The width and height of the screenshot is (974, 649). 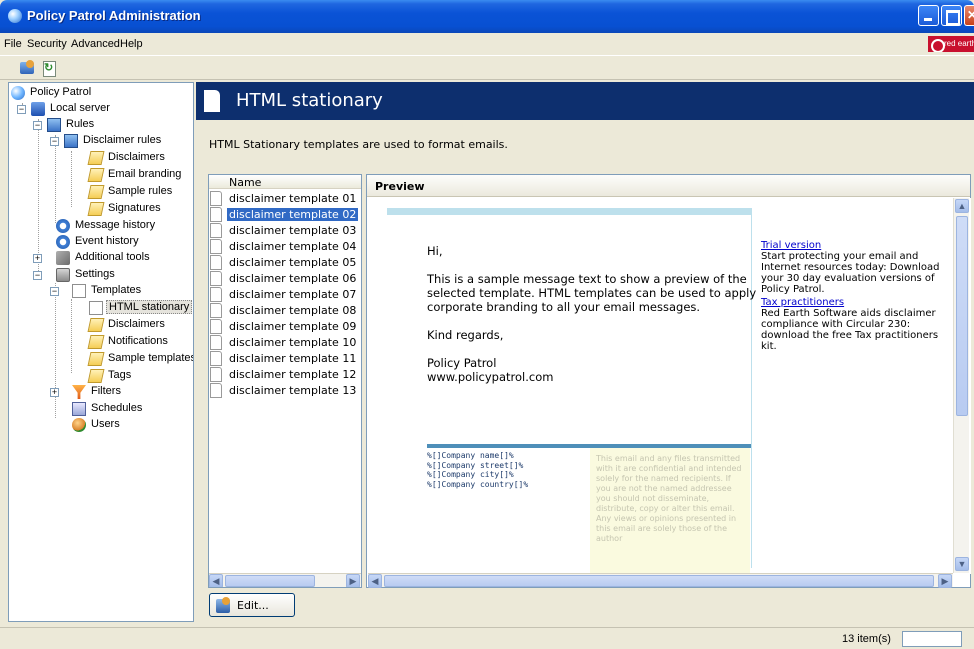 I want to click on tree-node-signatures: Signatures, so click(x=138, y=209).